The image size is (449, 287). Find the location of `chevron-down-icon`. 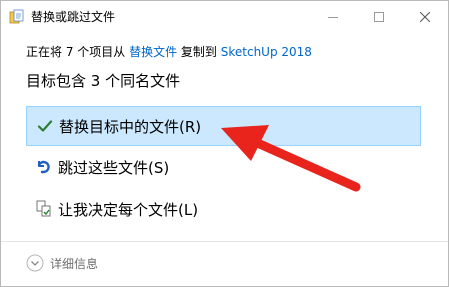

chevron-down-icon is located at coordinates (35, 263).